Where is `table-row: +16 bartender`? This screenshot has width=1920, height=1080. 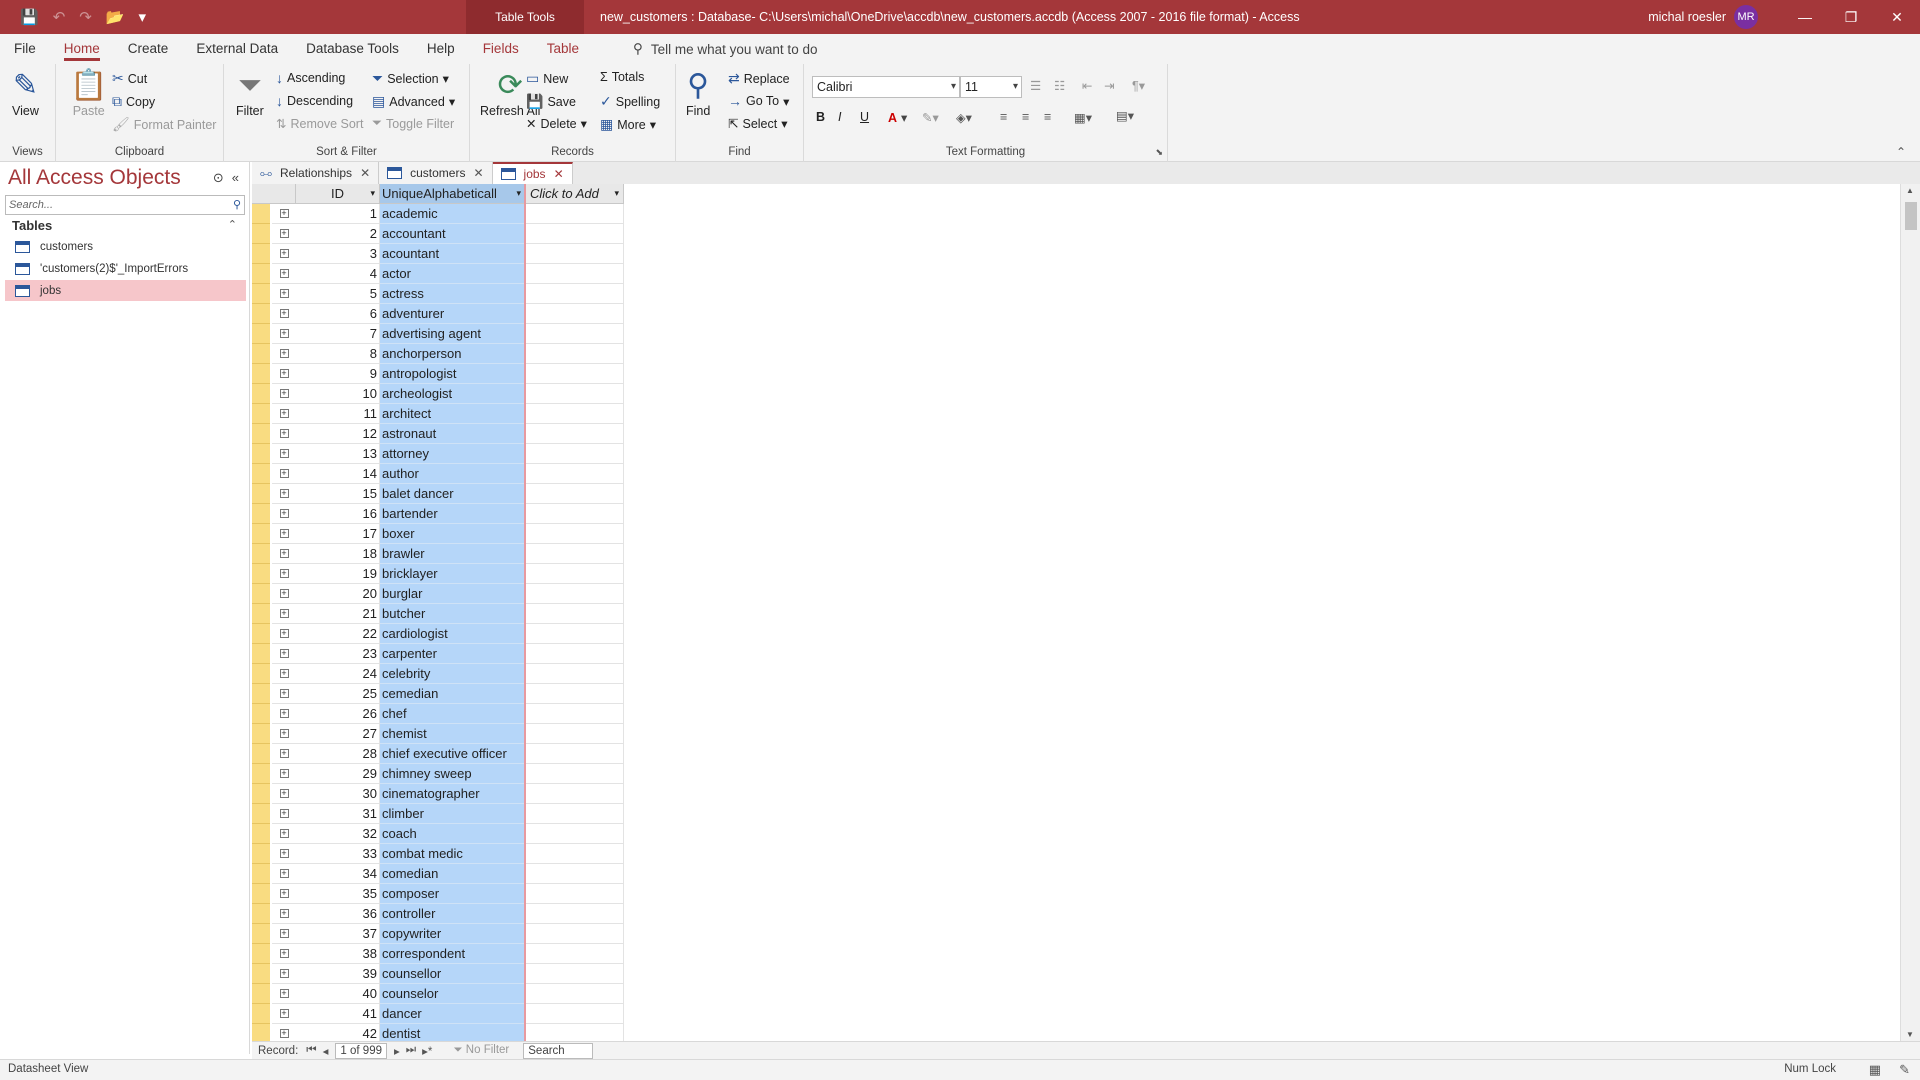
table-row: +16 bartender is located at coordinates (438, 514).